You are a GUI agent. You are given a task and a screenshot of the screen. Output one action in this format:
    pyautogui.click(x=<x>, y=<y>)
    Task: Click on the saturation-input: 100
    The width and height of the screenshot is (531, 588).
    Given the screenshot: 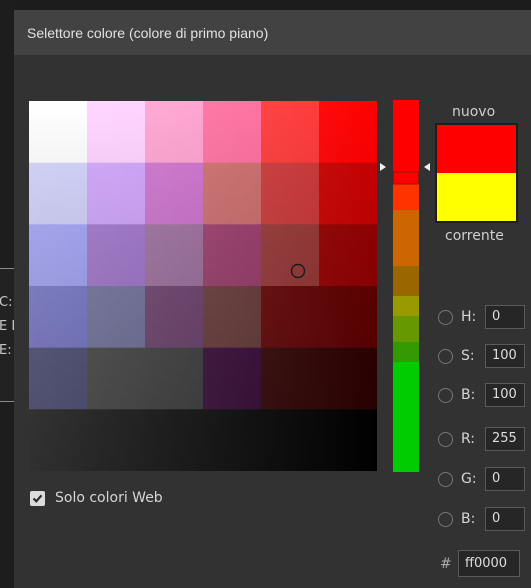 What is the action you would take?
    pyautogui.click(x=505, y=356)
    